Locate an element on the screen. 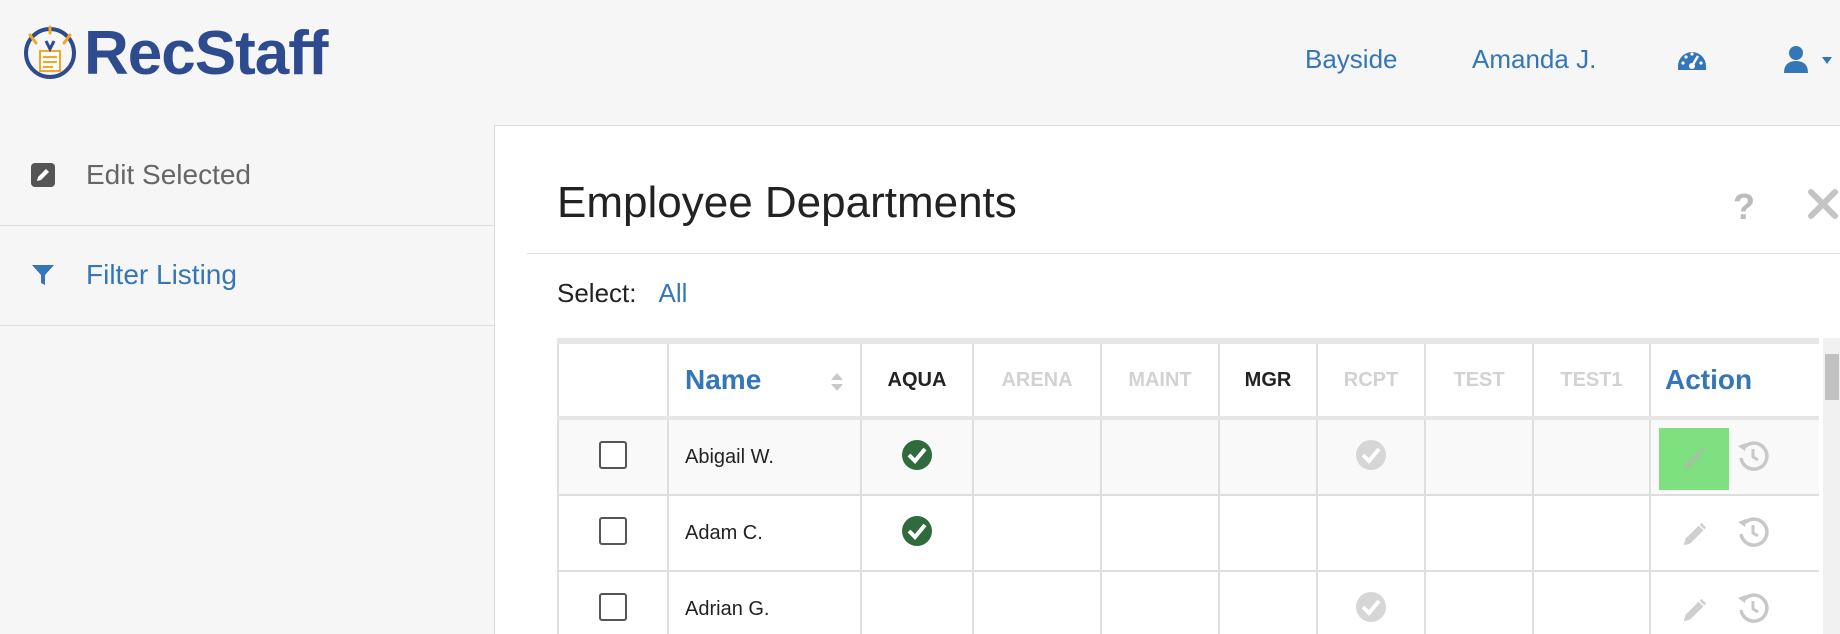 The width and height of the screenshot is (1840, 634). table-row: Adam C. is located at coordinates (1188, 533).